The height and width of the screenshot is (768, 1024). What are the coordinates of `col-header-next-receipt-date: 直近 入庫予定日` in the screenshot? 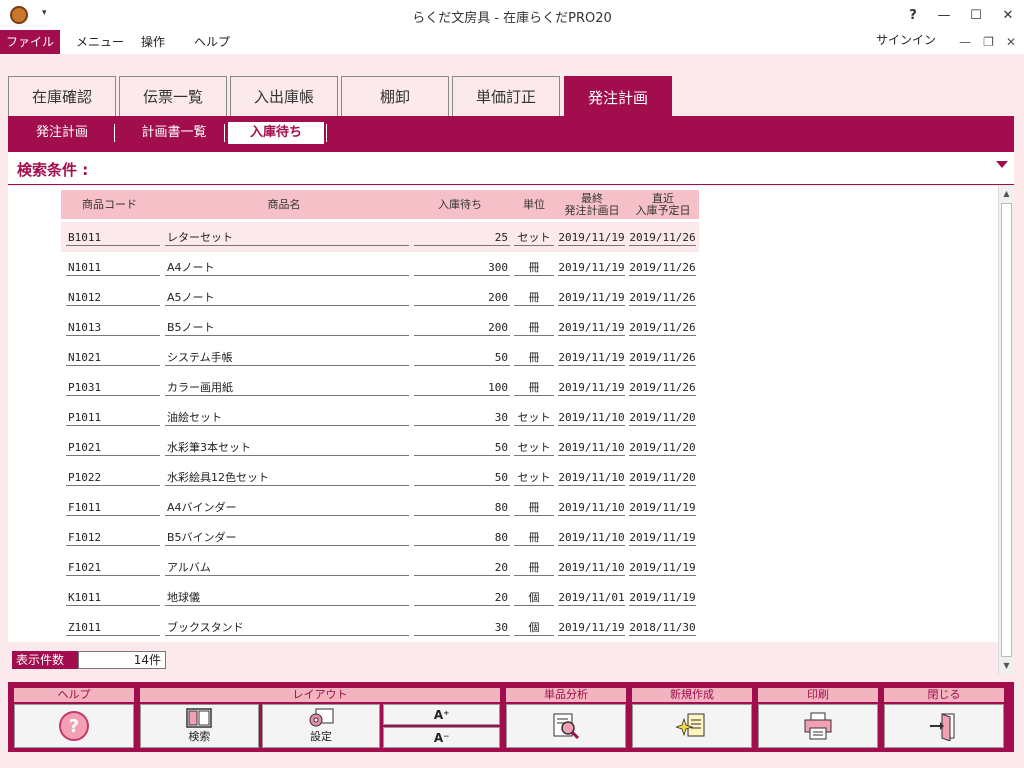 It's located at (663, 204).